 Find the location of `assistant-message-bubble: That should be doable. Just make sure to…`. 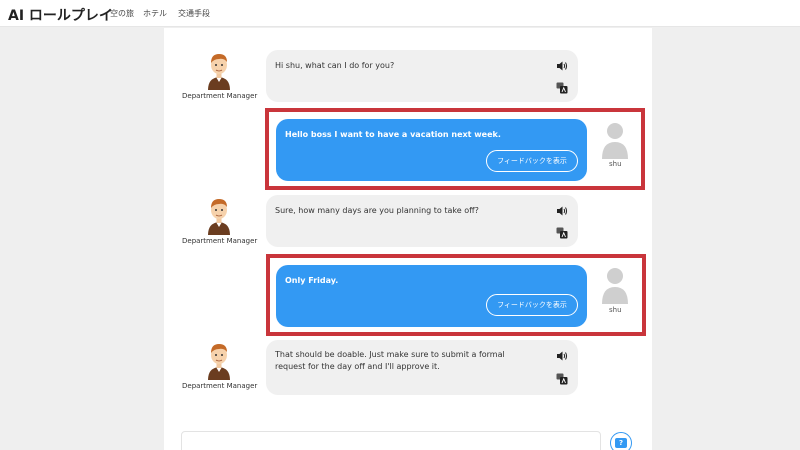

assistant-message-bubble: That should be doable. Just make sure to… is located at coordinates (422, 367).